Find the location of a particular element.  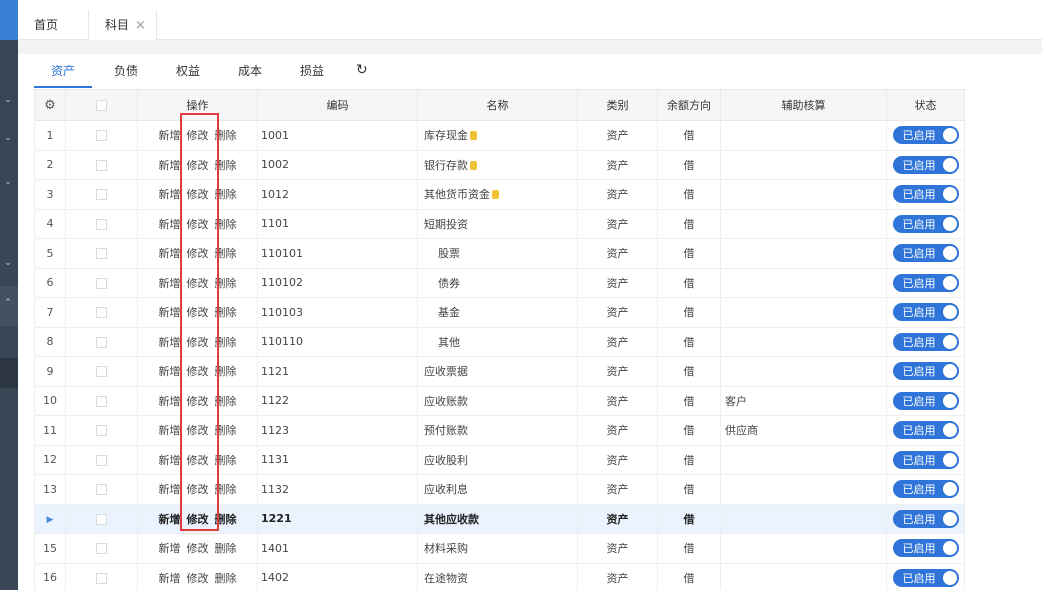

select-all-checkbox is located at coordinates (101, 105).